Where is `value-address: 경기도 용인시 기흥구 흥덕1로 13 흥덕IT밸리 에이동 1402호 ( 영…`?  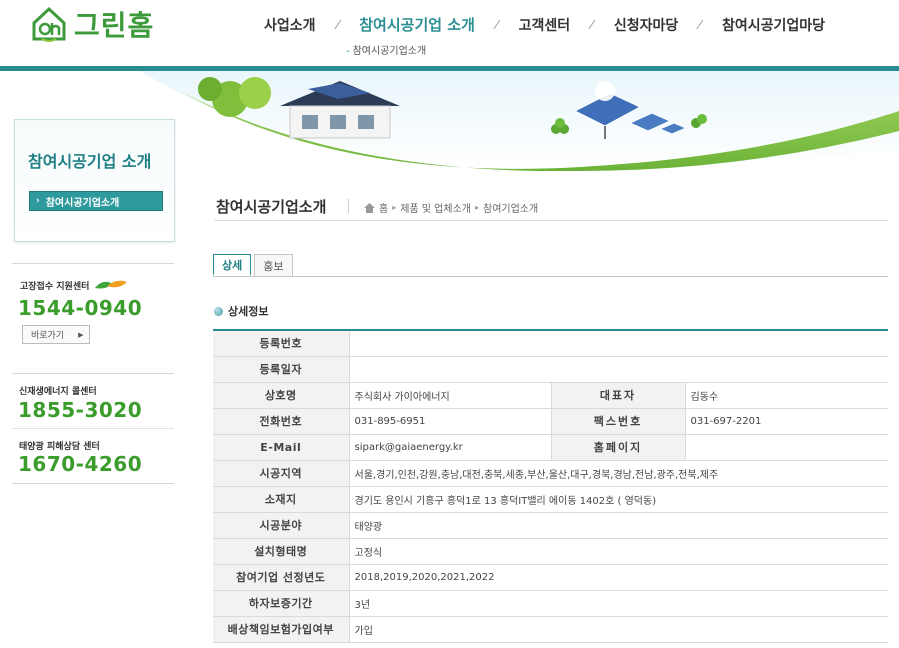
value-address: 경기도 용인시 기흥구 흥덕1로 13 흥덕IT밸리 에이동 1402호 ( 영… is located at coordinates (618, 499).